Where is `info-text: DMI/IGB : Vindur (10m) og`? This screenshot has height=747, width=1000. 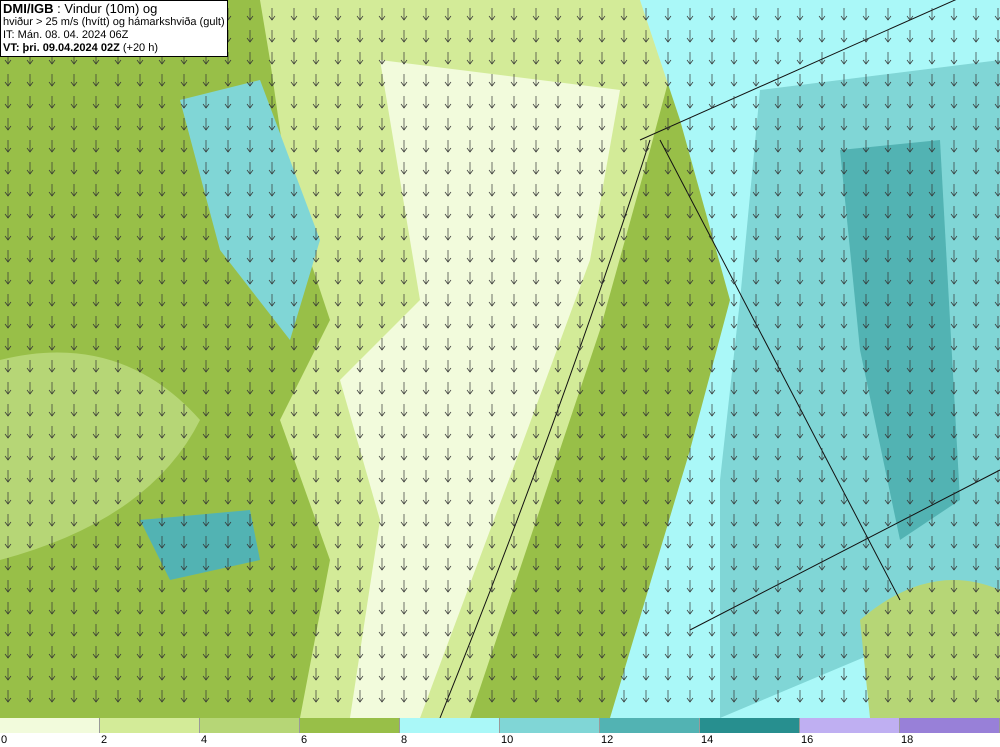
info-text: DMI/IGB : Vindur (10m) og is located at coordinates (80, 9).